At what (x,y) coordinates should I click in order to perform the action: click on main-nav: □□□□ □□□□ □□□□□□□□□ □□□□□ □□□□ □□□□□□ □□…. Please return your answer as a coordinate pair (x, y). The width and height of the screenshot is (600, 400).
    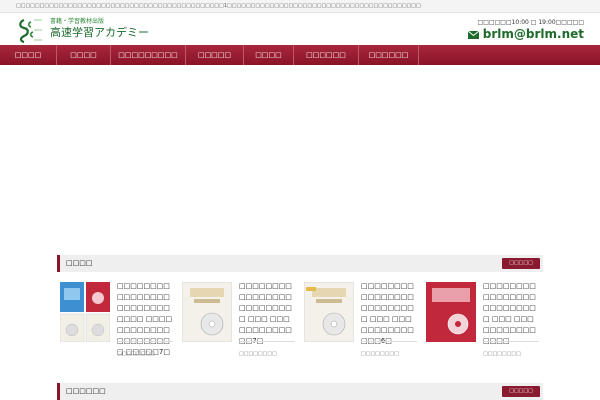
    Looking at the image, I should click on (300, 55).